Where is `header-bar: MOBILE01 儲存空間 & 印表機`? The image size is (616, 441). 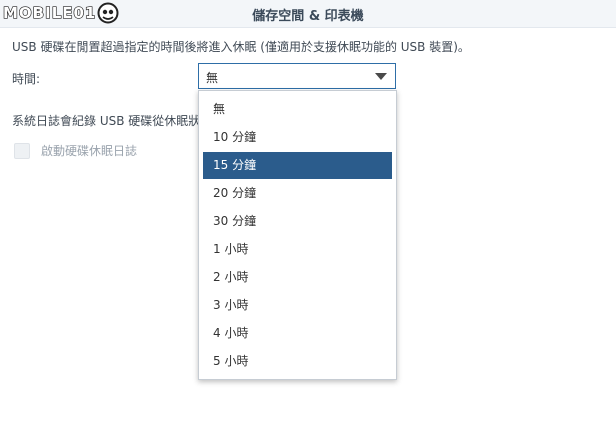
header-bar: MOBILE01 儲存空間 & 印表機 is located at coordinates (308, 14).